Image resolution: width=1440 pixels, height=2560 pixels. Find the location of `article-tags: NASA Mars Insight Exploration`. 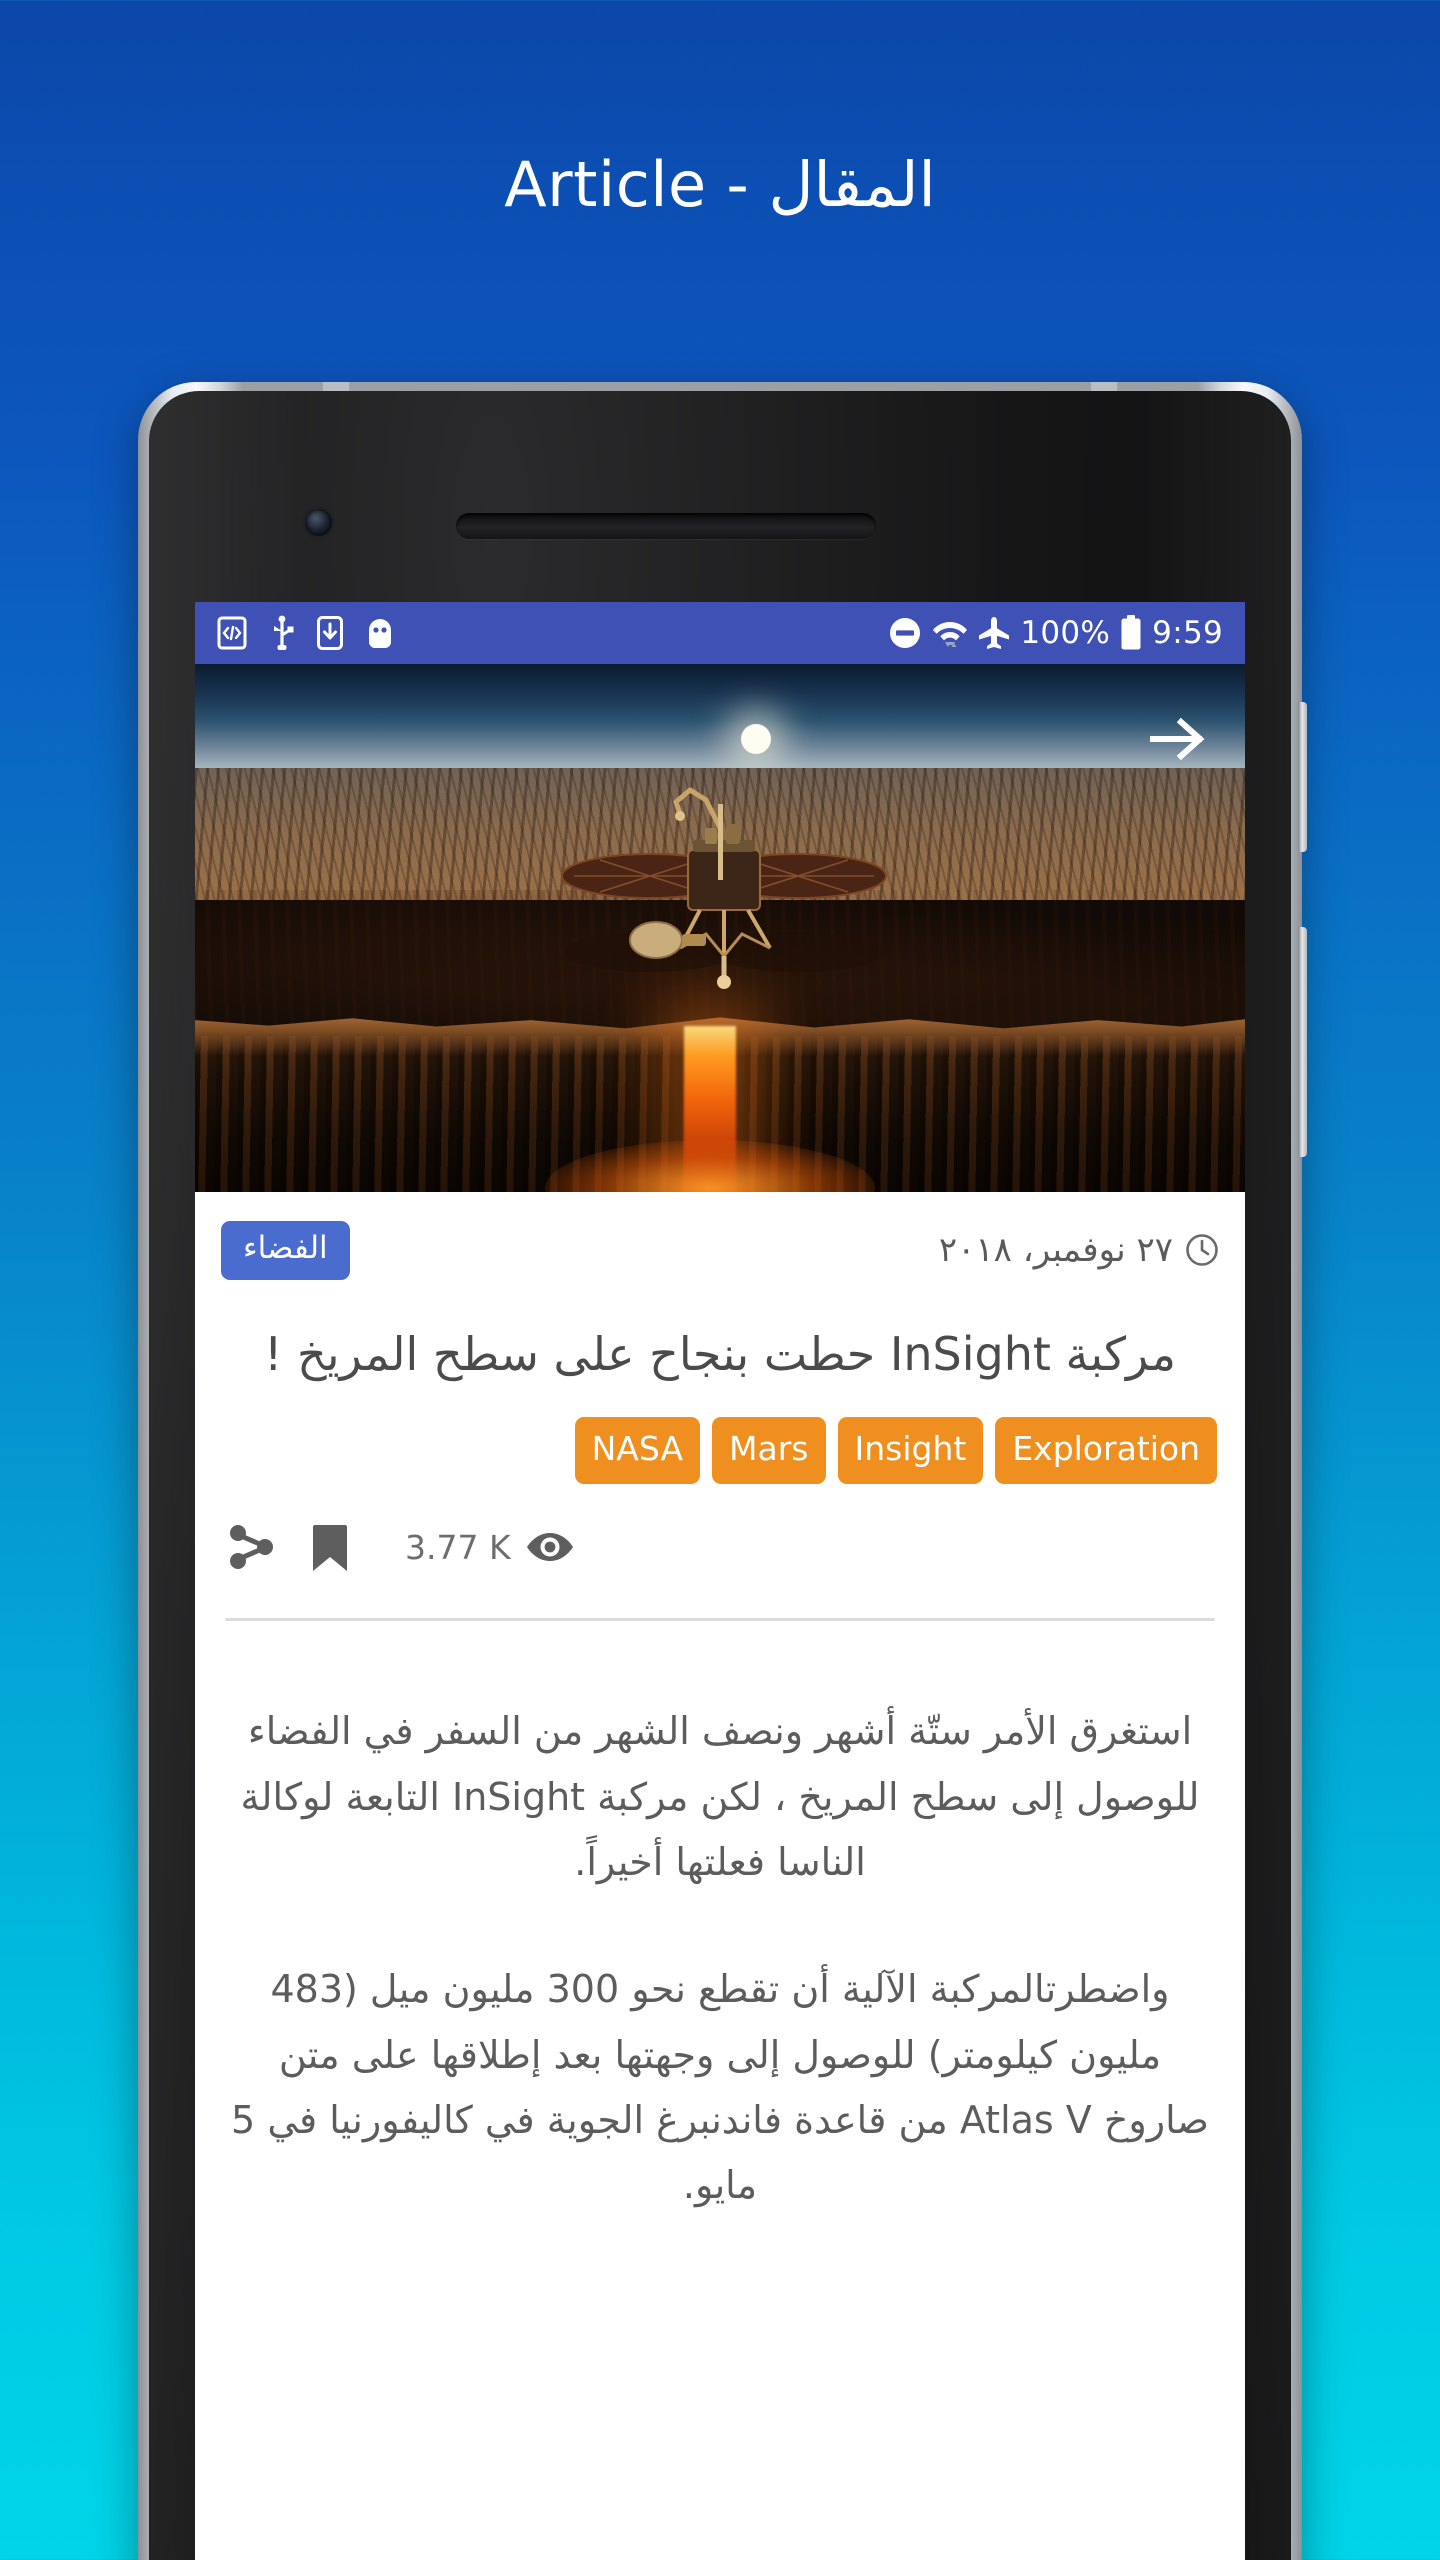

article-tags: NASA Mars Insight Exploration is located at coordinates (720, 1438).